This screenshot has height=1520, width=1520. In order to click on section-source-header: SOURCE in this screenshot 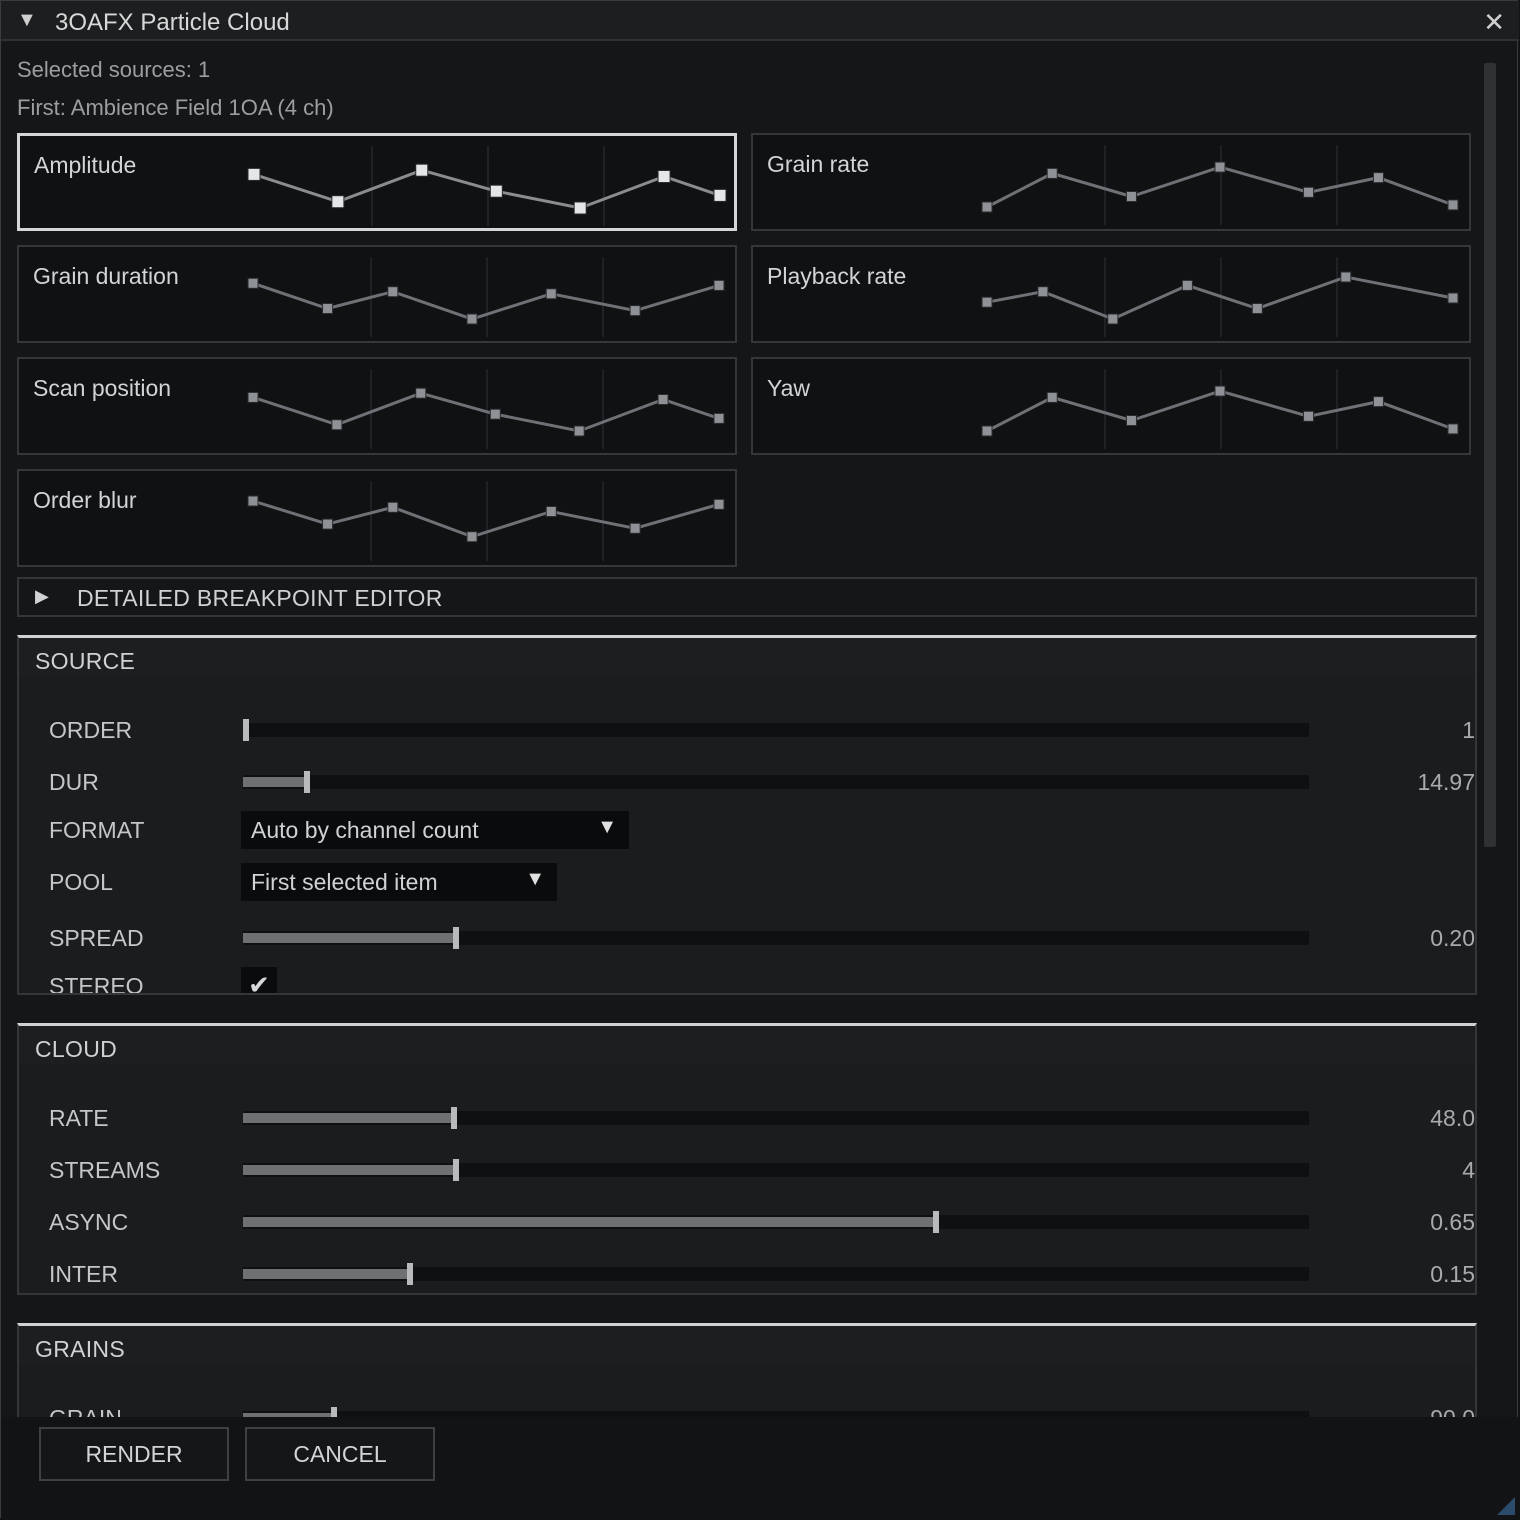, I will do `click(747, 656)`.